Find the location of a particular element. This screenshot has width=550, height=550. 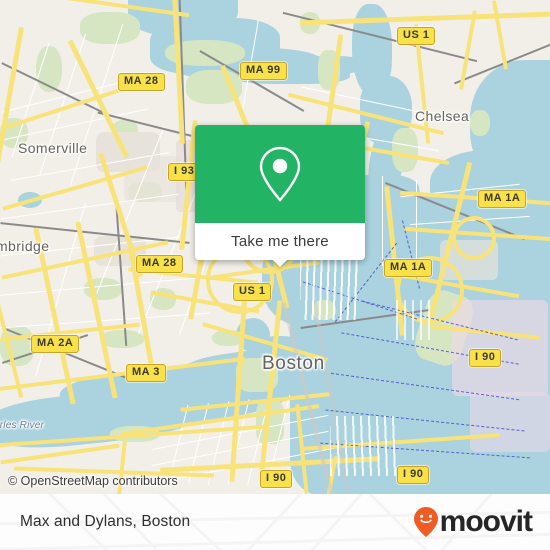

take-me-there-label: Take me there is located at coordinates (280, 241).